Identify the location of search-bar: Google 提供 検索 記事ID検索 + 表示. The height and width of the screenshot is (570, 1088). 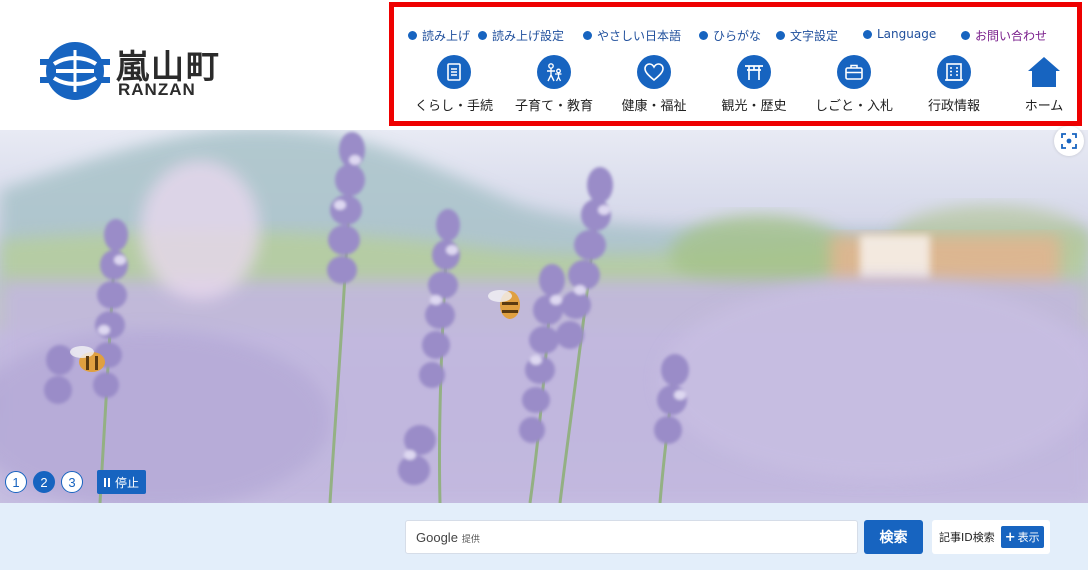
(544, 536).